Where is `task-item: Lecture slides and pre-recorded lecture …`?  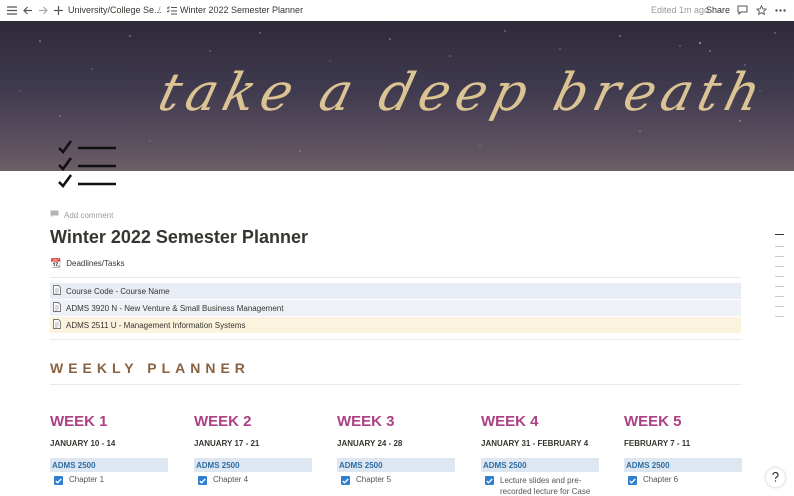
task-item: Lecture slides and pre-recorded lecture … is located at coordinates (540, 485).